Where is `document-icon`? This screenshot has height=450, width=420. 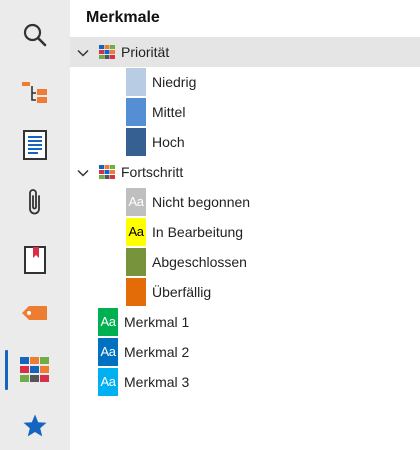
document-icon is located at coordinates (35, 145).